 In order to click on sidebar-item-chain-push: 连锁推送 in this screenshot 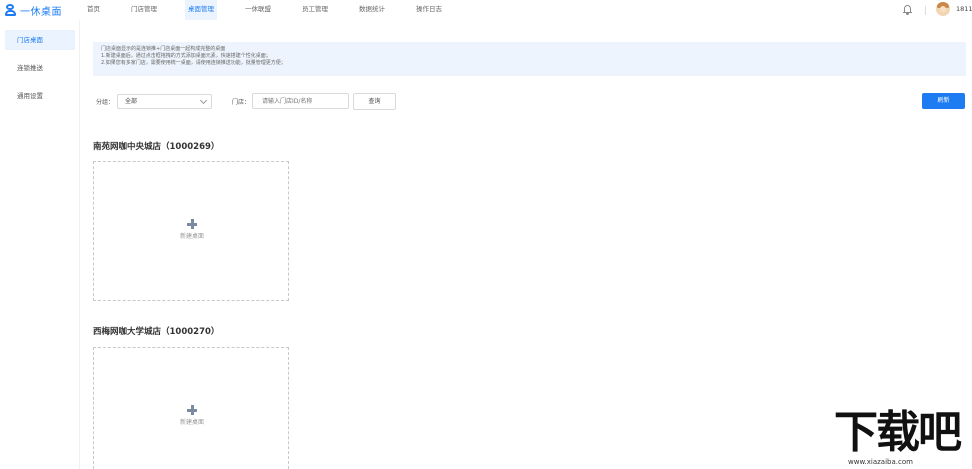, I will do `click(40, 68)`.